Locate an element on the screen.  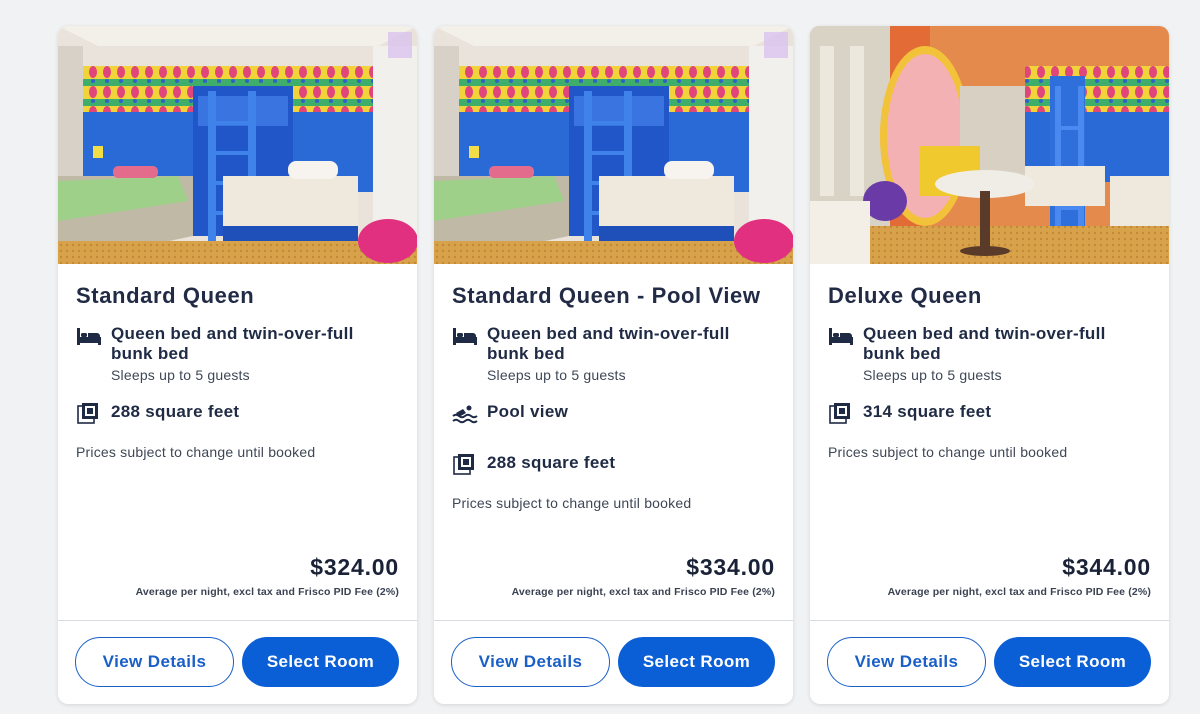
room-title: Standard Queen - Pool View is located at coordinates (606, 295).